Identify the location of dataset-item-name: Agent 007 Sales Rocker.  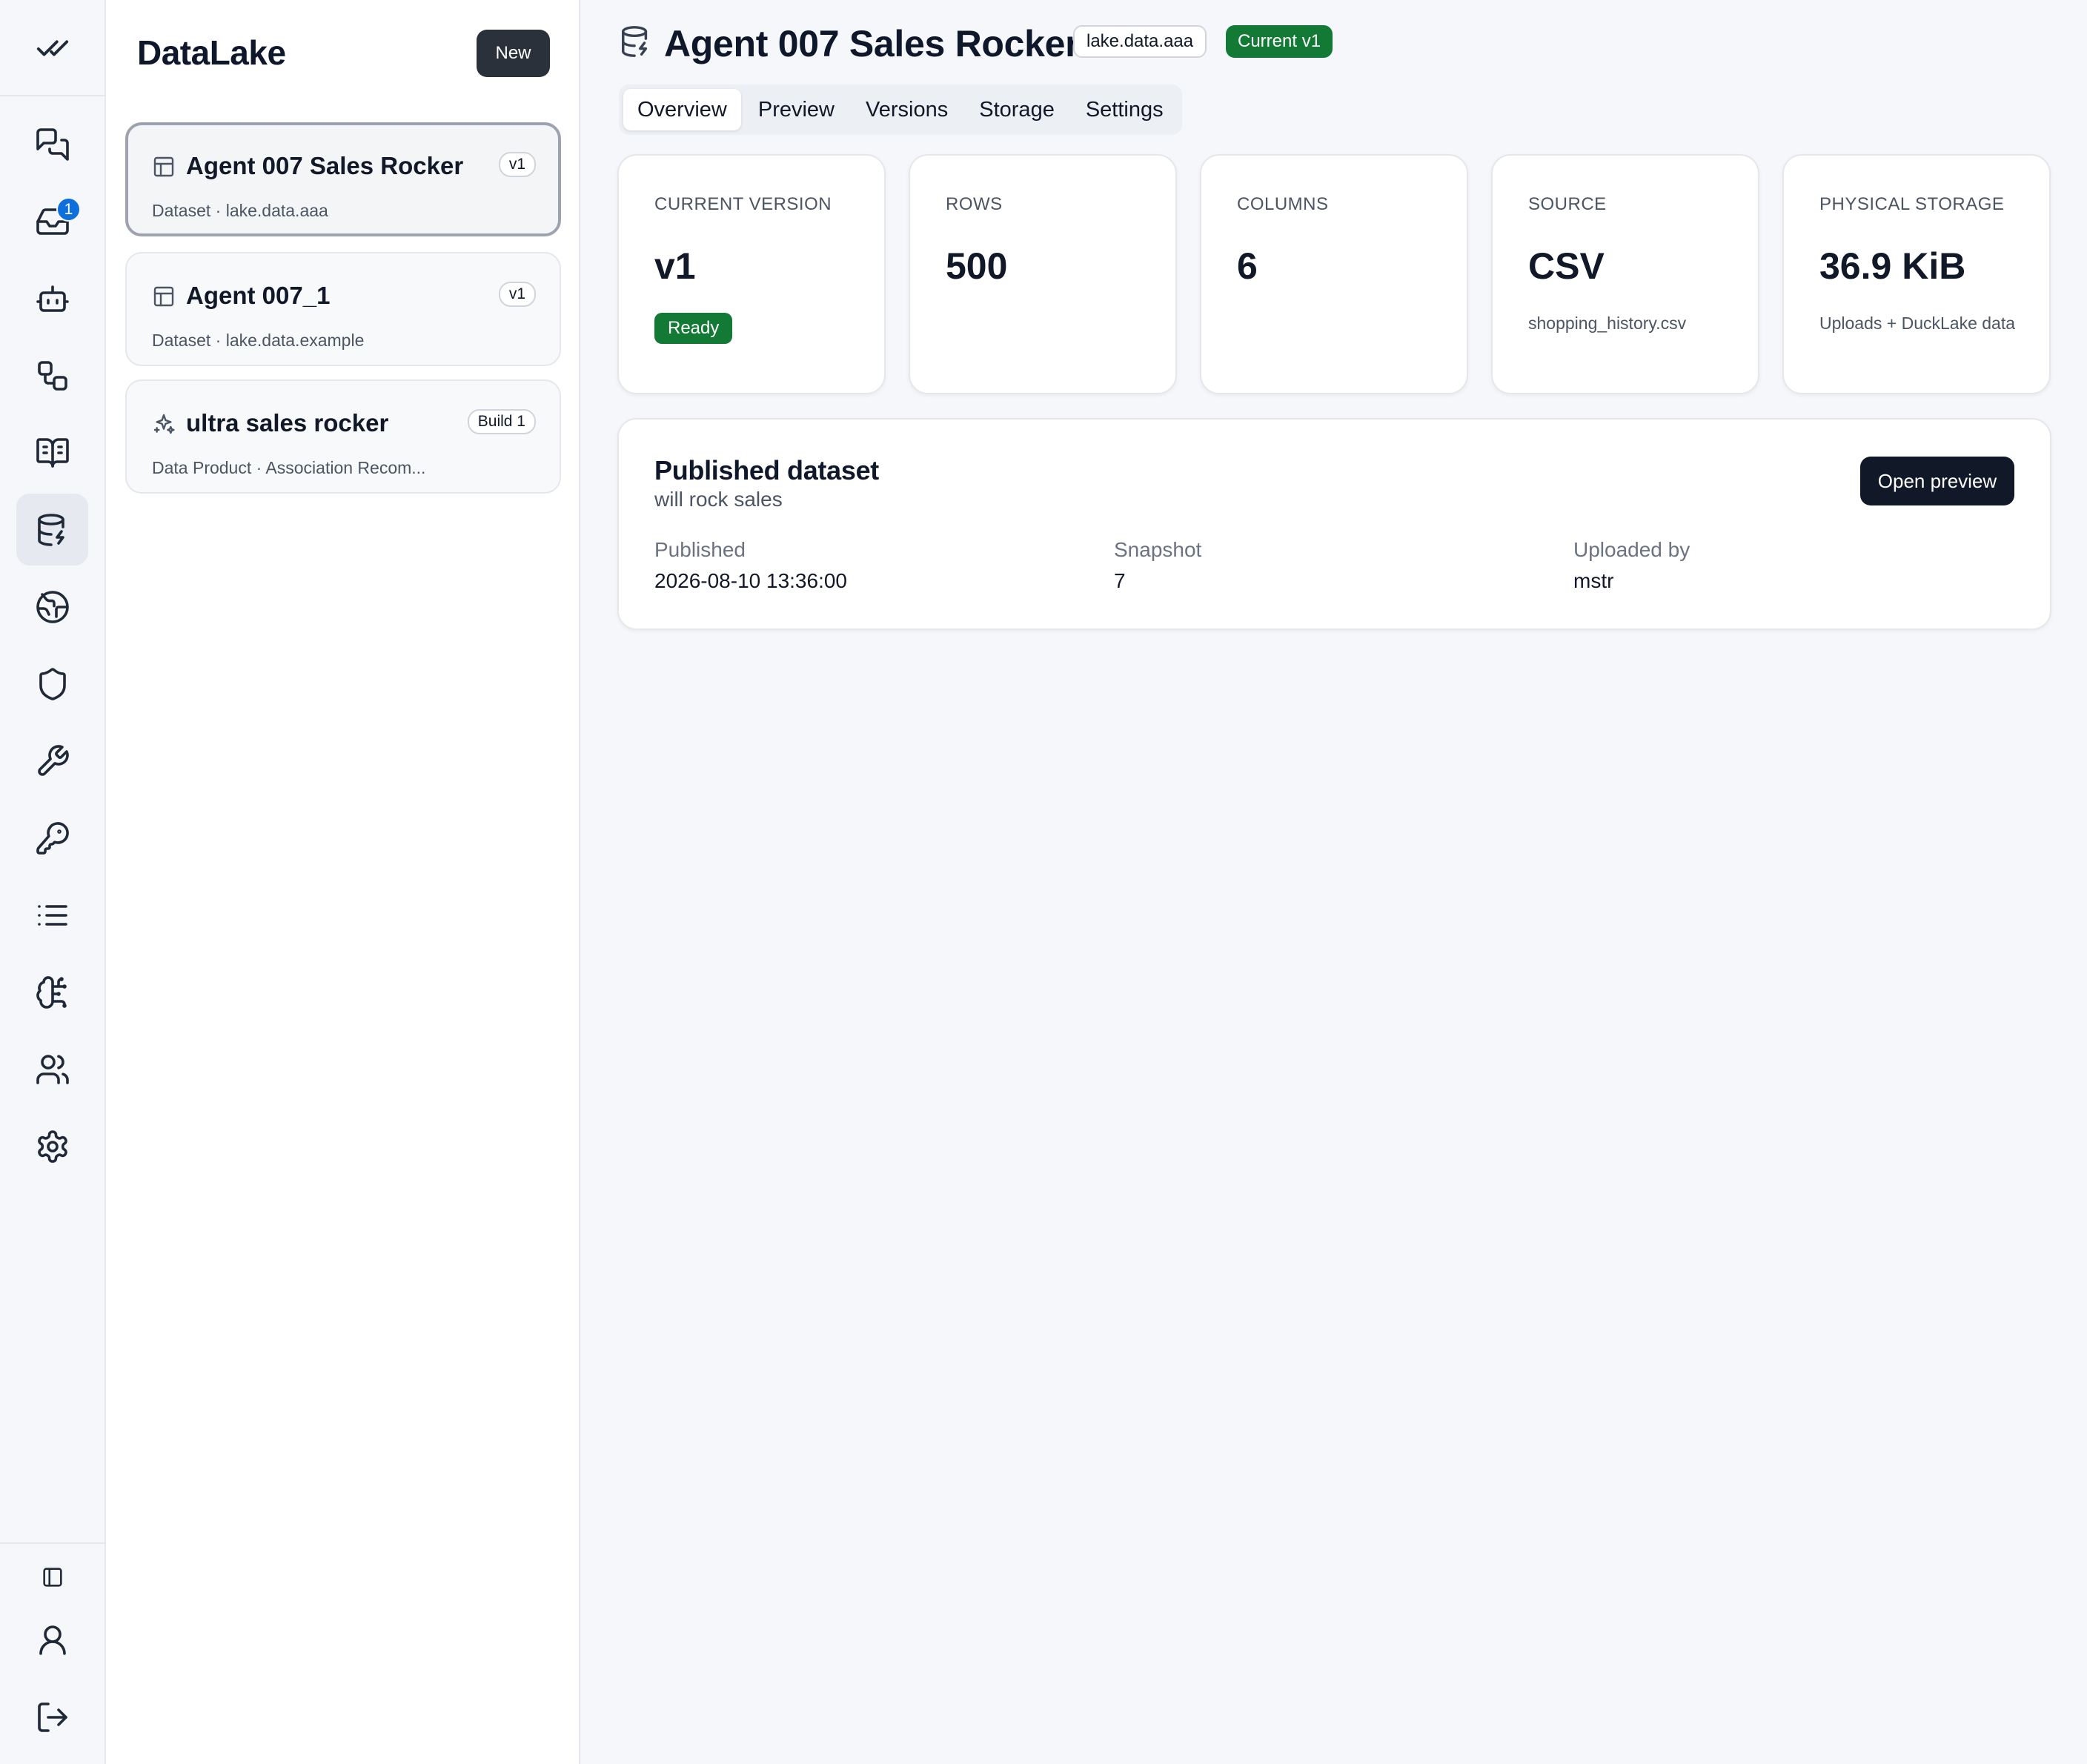
(325, 166).